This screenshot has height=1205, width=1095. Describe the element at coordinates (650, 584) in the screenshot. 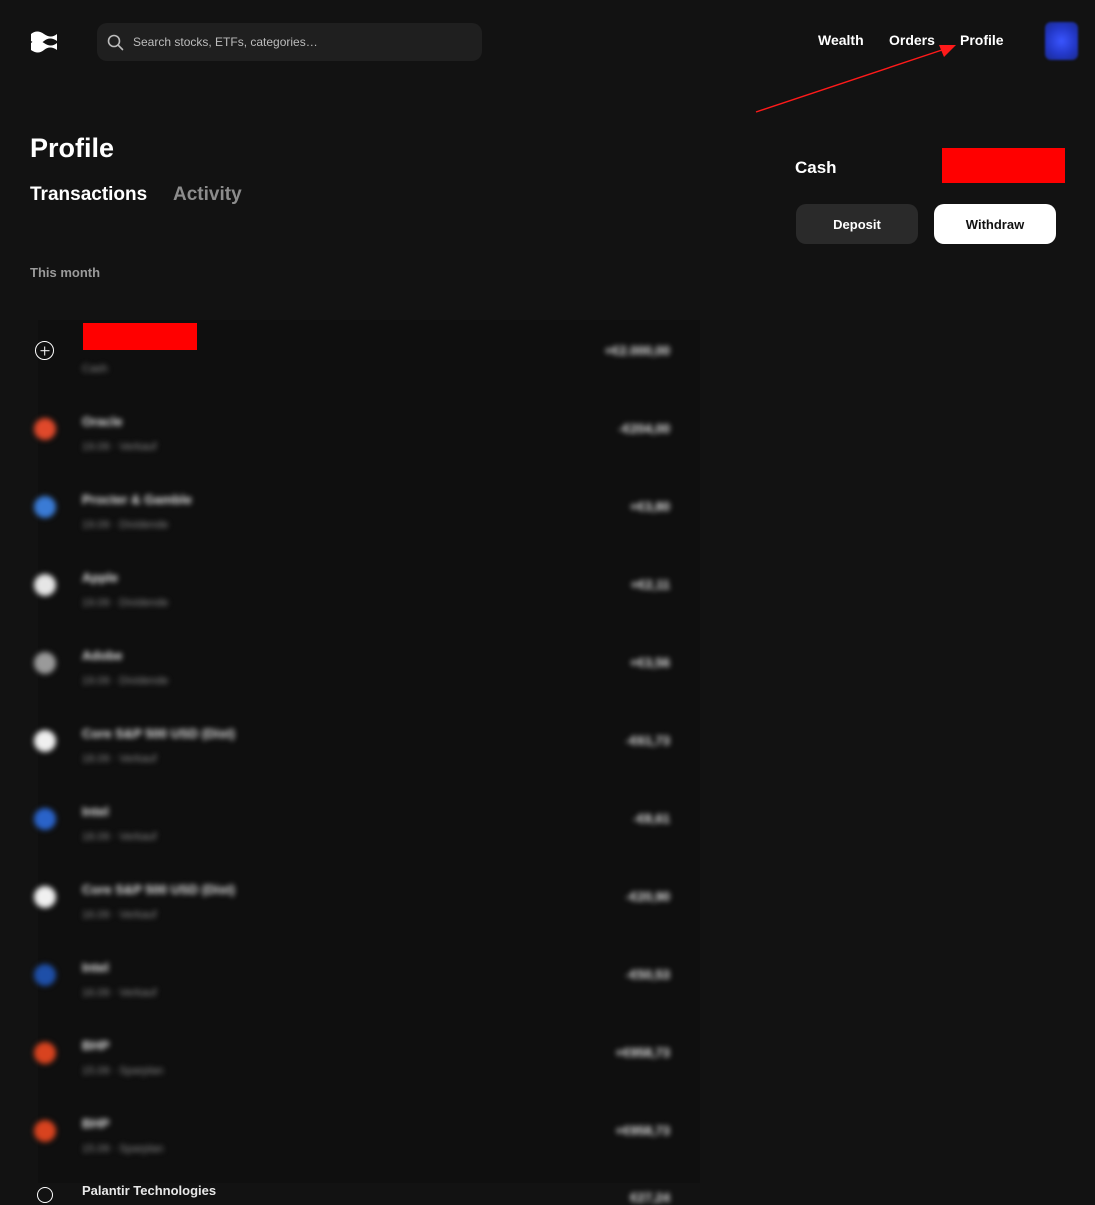

I see `transaction-amount: +€2,11` at that location.